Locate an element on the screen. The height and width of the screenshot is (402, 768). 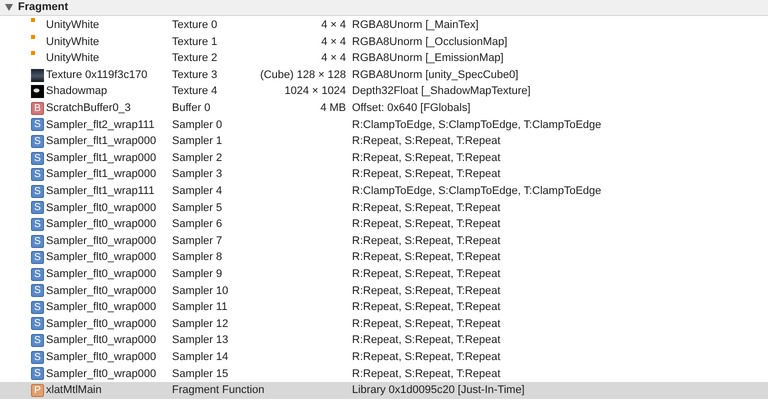
resource-name: xlatMtlMain is located at coordinates (74, 390).